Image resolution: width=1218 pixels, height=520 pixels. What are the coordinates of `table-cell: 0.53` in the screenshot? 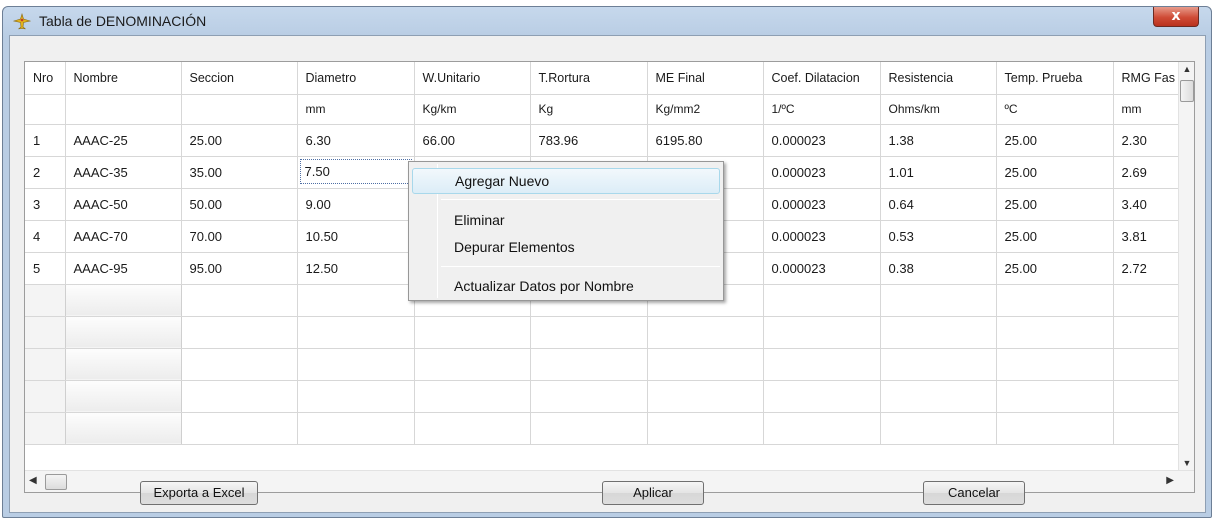 It's located at (938, 236).